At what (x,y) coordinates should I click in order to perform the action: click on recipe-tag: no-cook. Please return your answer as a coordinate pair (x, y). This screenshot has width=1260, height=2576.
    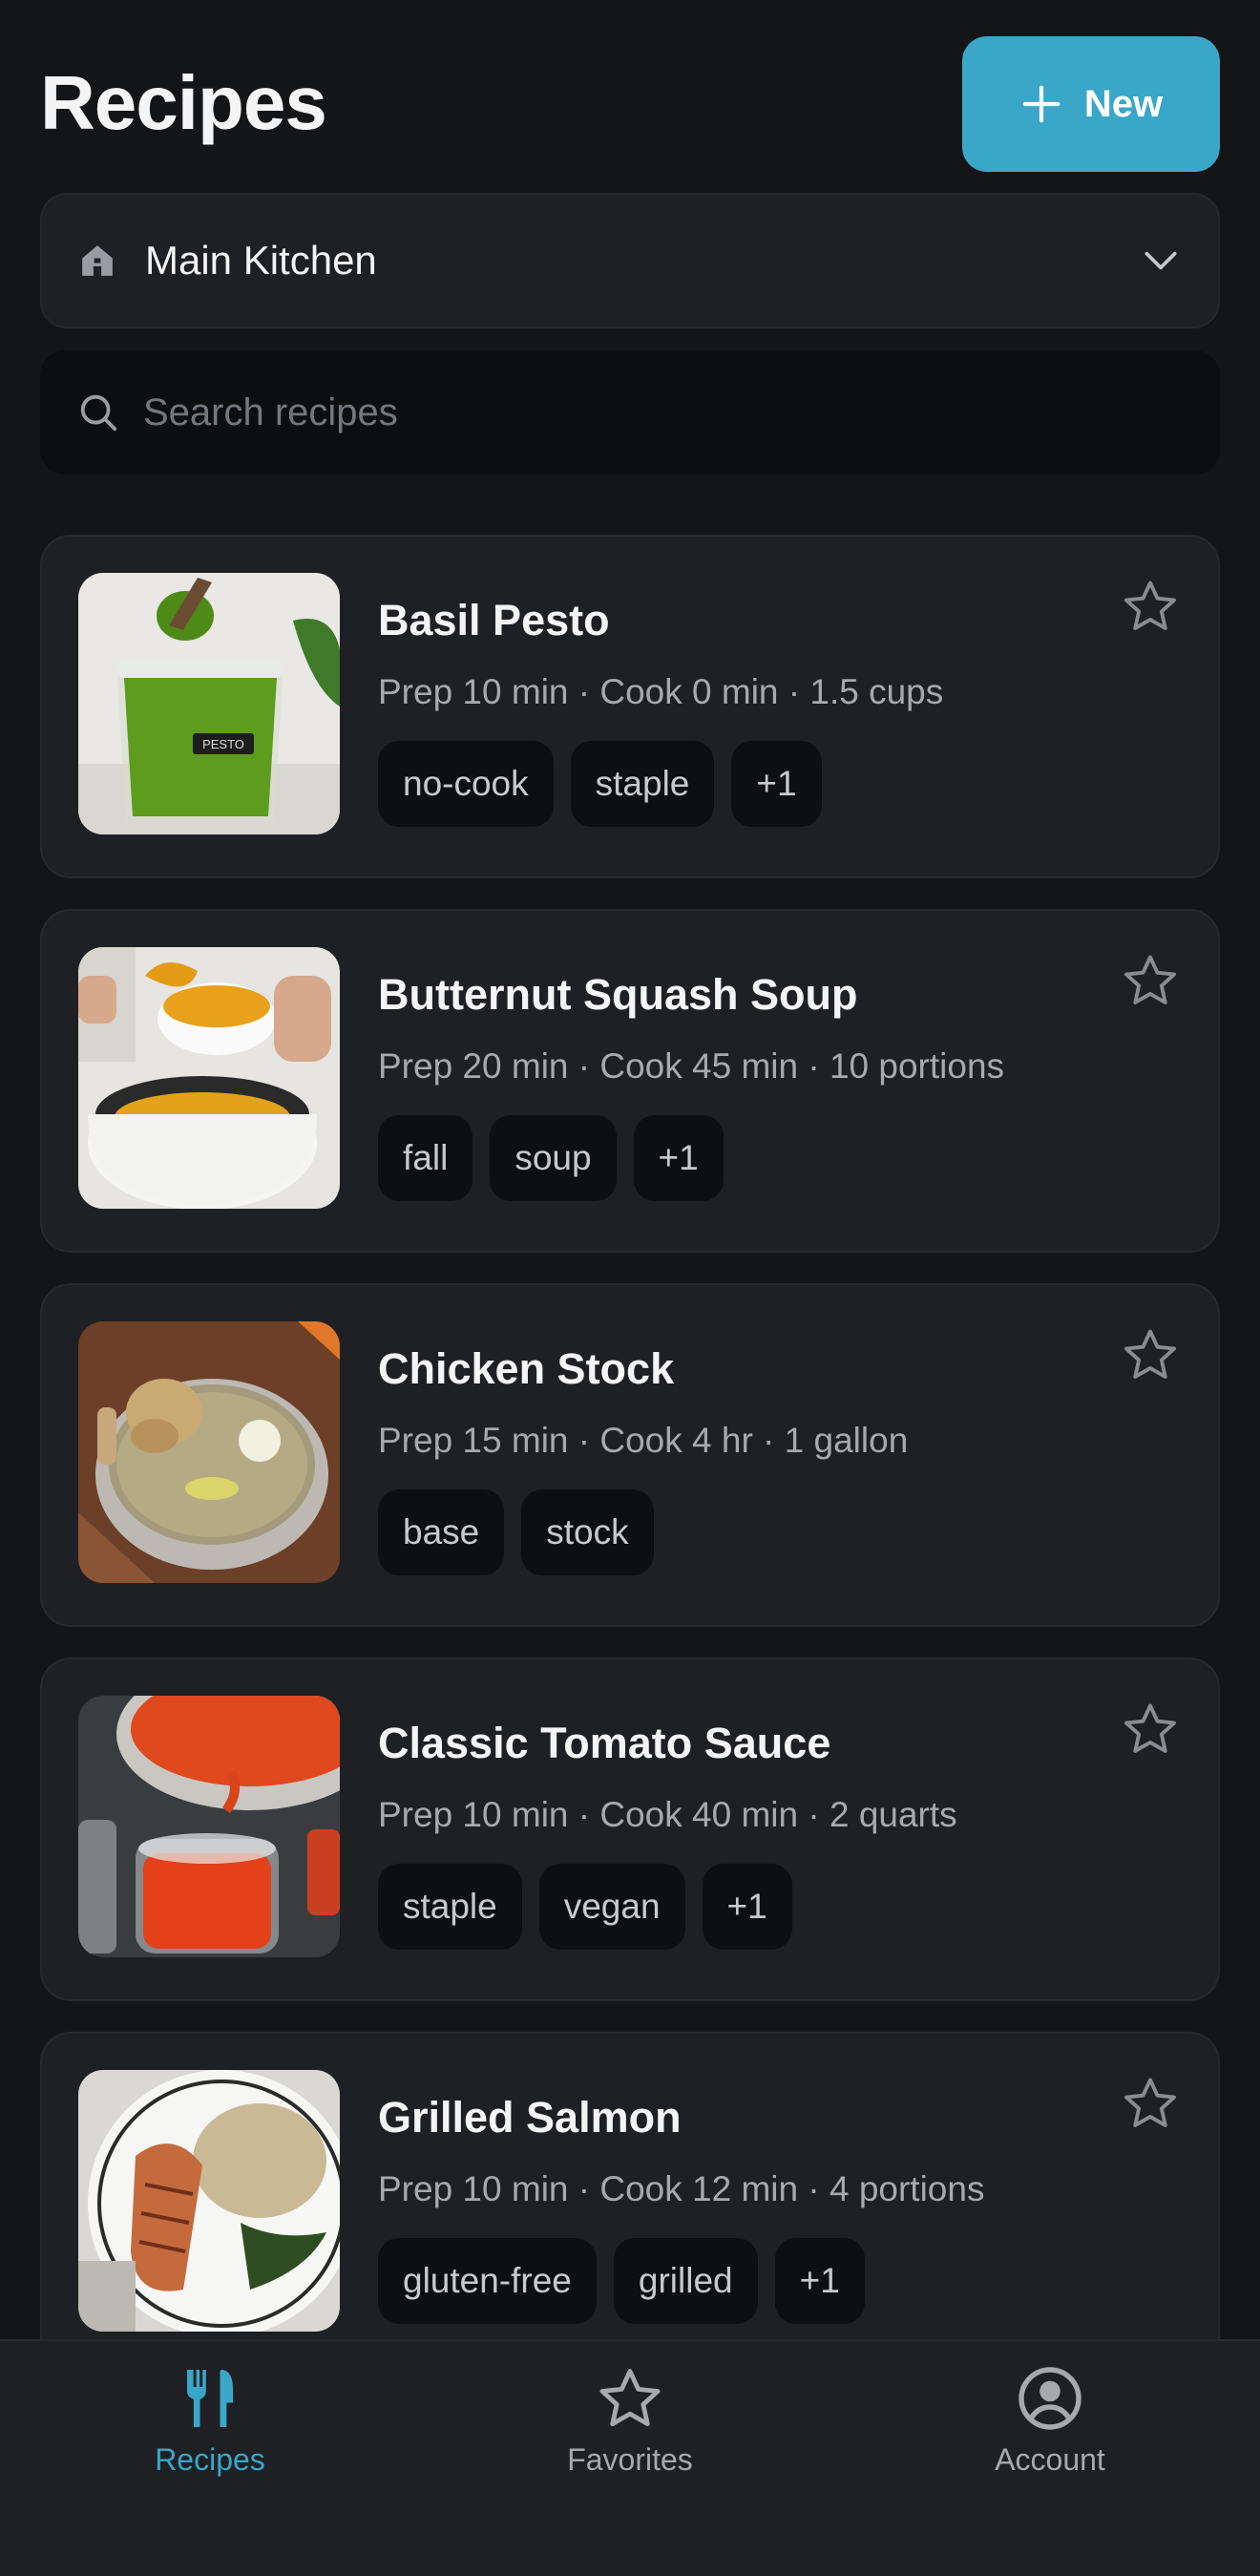
    Looking at the image, I should click on (466, 784).